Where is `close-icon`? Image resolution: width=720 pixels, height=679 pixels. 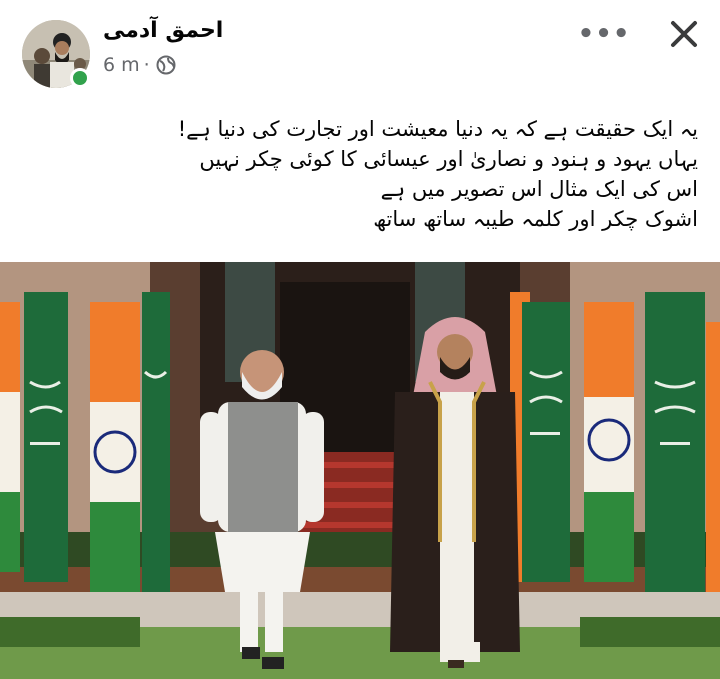 close-icon is located at coordinates (684, 34).